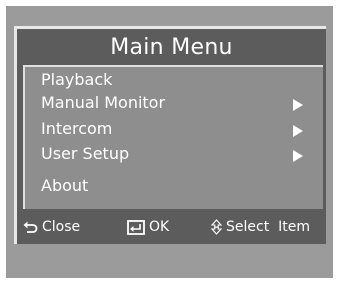 The width and height of the screenshot is (339, 285). What do you see at coordinates (136, 227) in the screenshot?
I see `enter-icon` at bounding box center [136, 227].